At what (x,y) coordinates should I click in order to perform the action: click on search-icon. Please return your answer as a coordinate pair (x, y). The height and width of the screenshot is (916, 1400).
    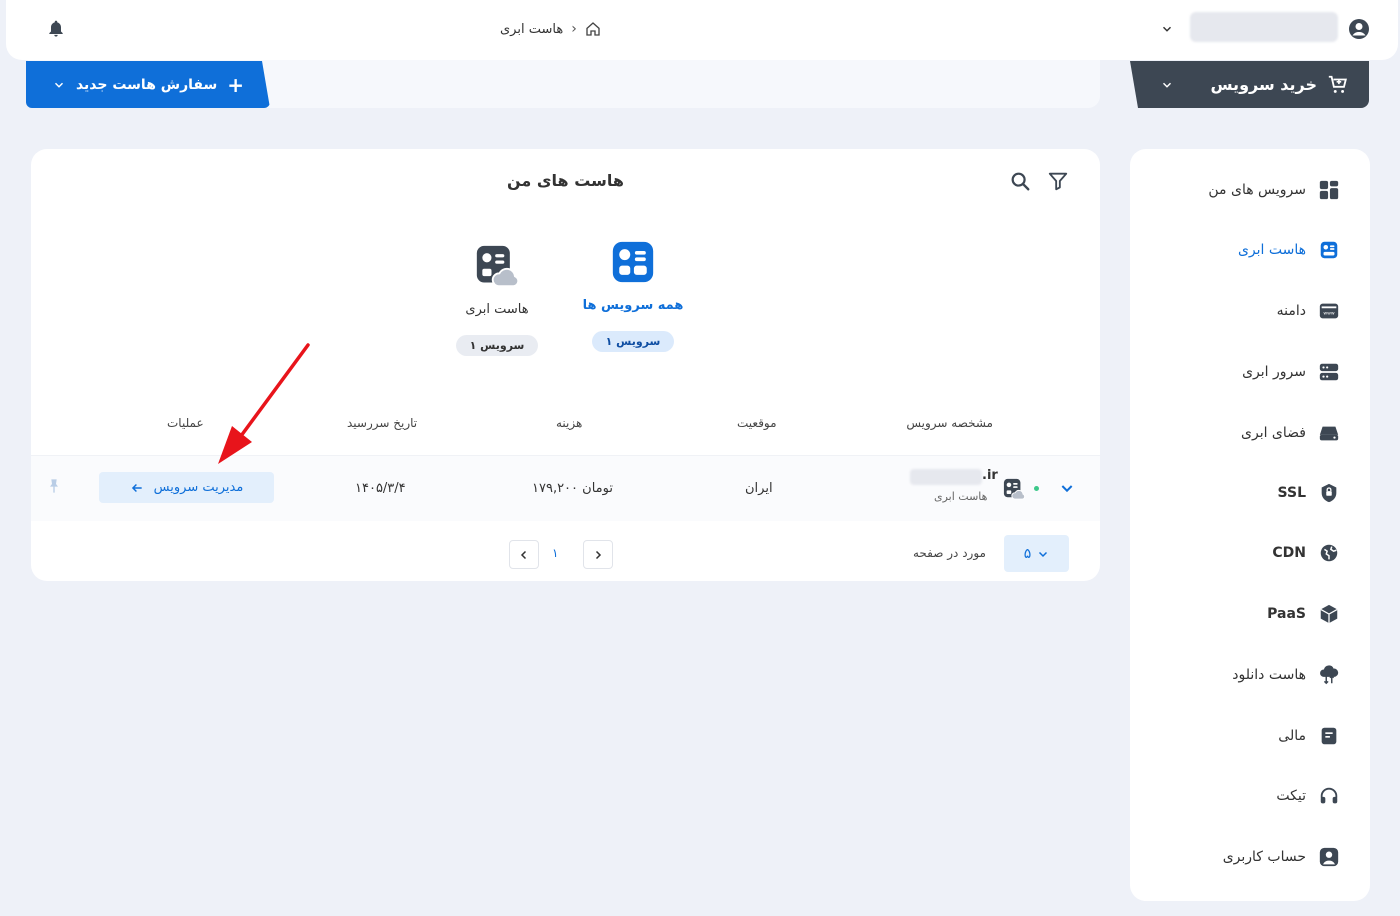
    Looking at the image, I should click on (1020, 181).